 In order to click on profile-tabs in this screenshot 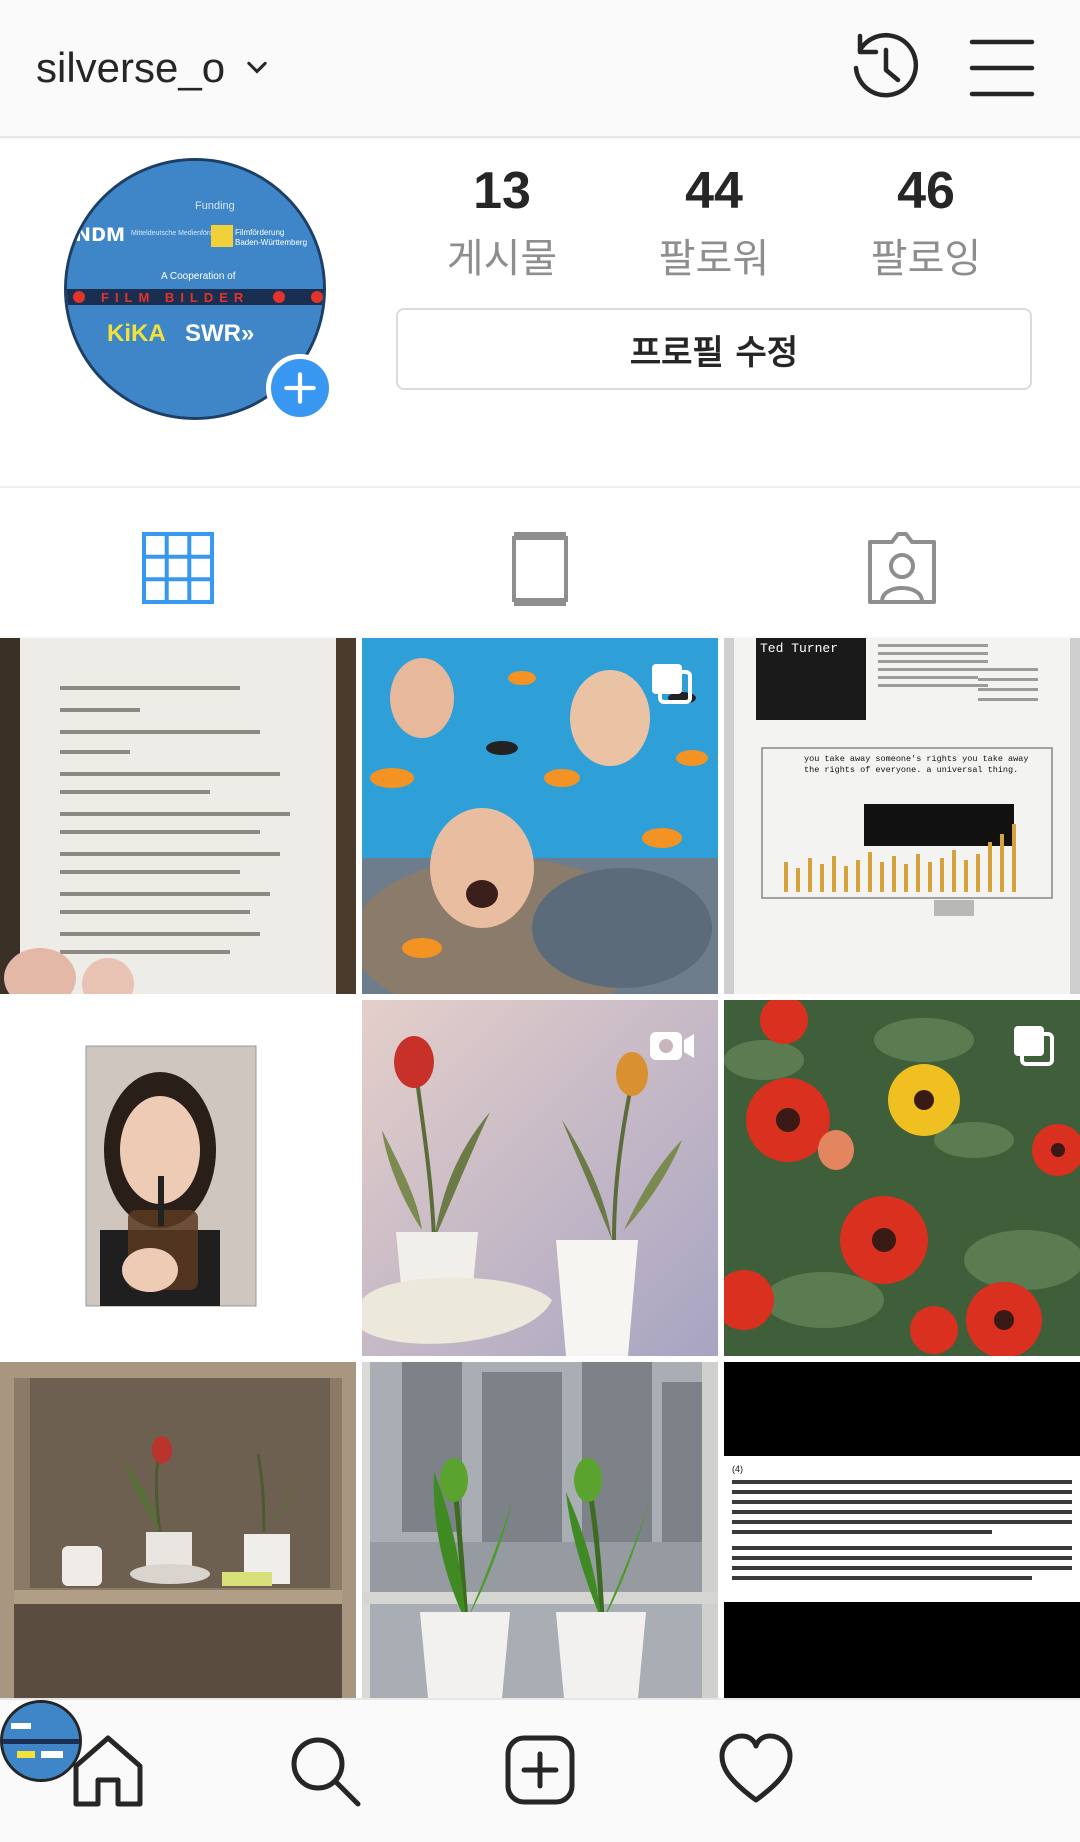, I will do `click(540, 561)`.